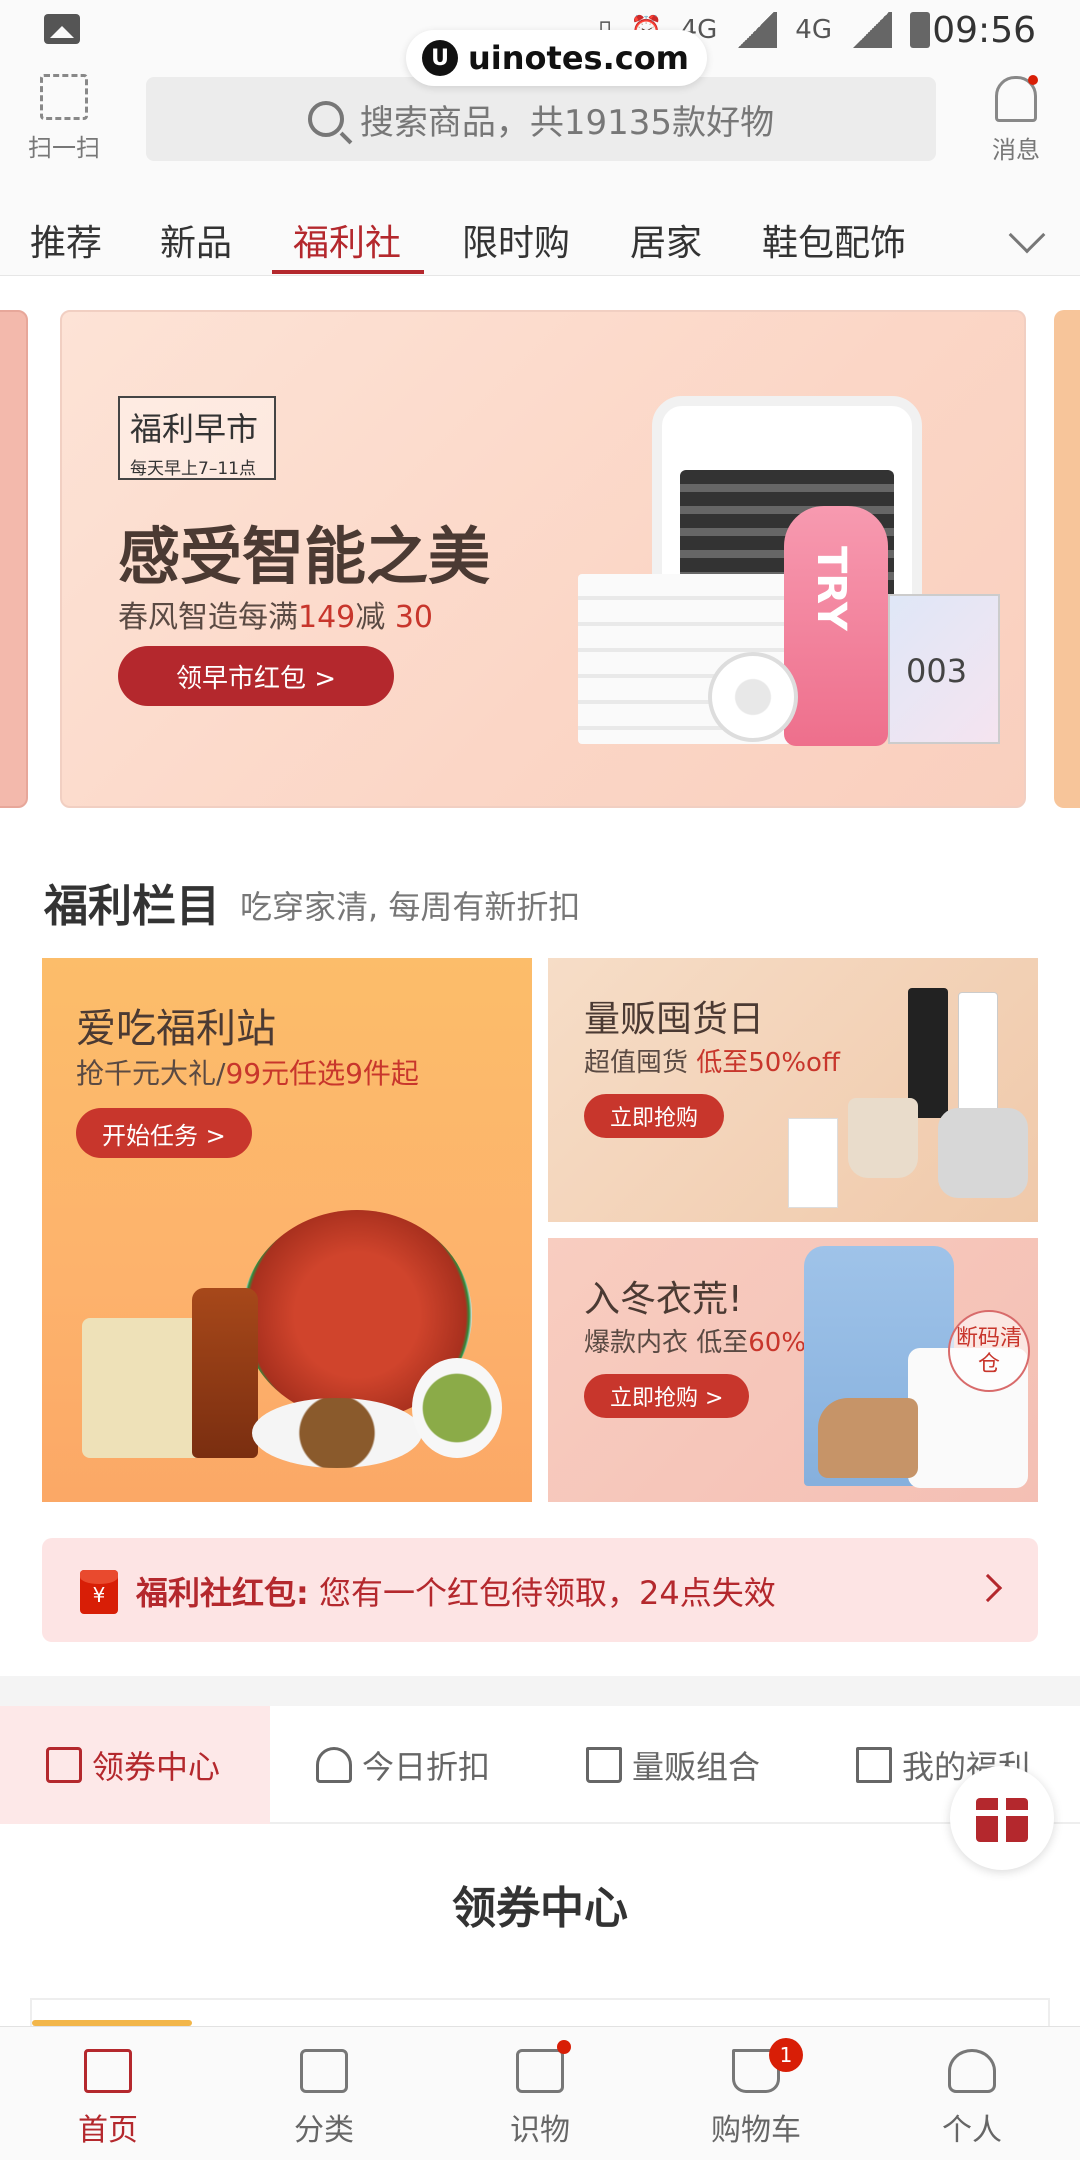 The height and width of the screenshot is (2160, 1080). I want to click on gallery-notification-icon, so click(62, 29).